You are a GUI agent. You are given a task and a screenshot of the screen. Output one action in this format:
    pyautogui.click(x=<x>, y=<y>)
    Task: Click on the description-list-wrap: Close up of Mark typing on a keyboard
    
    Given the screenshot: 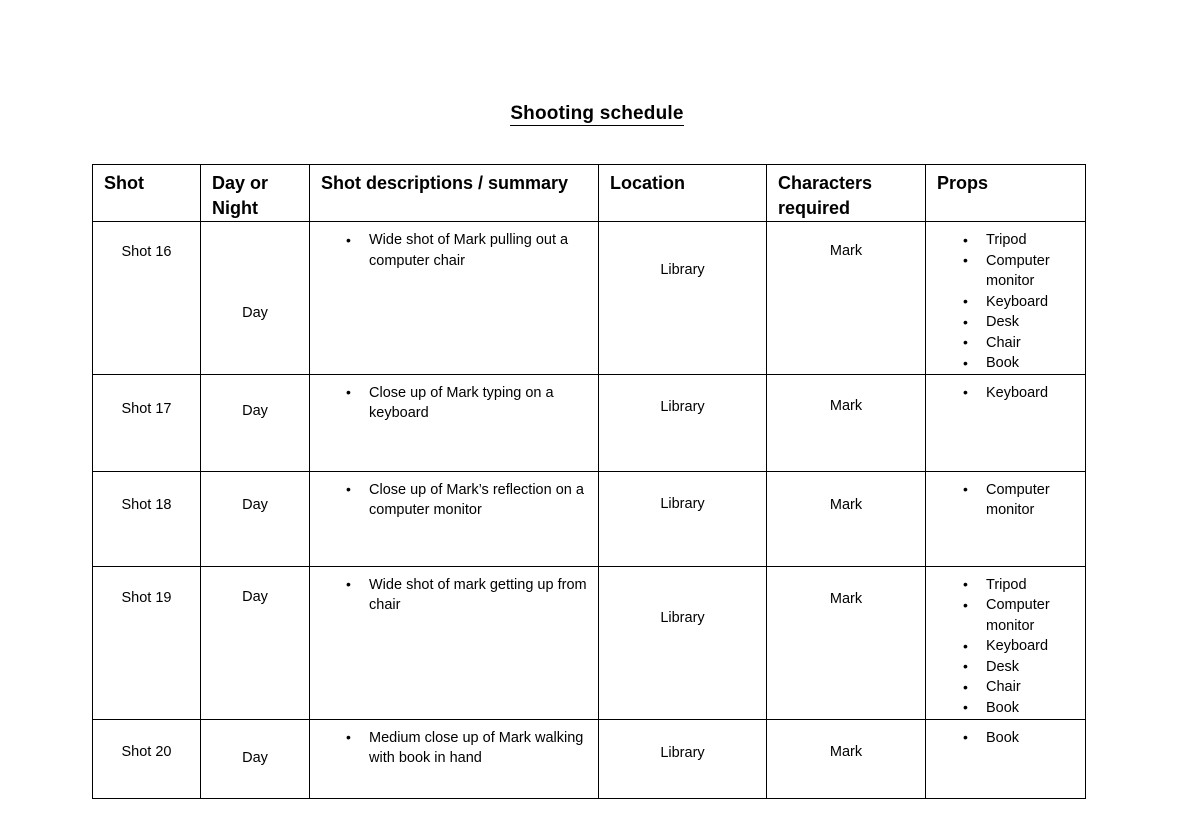 What is the action you would take?
    pyautogui.click(x=454, y=399)
    